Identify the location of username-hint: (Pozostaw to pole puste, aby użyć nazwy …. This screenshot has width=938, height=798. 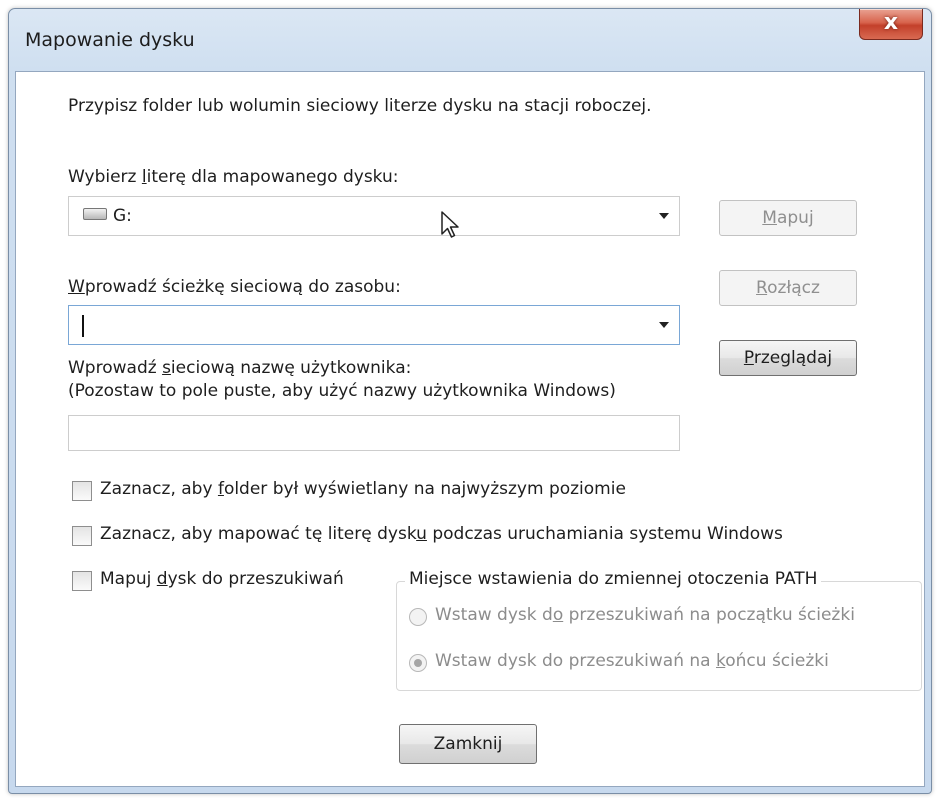
(342, 391).